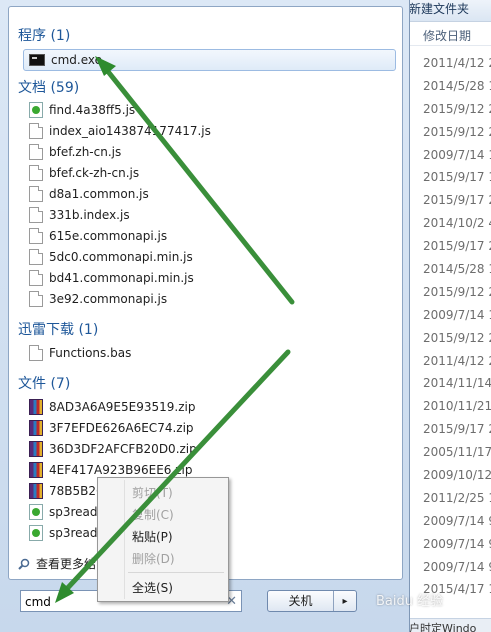 This screenshot has width=491, height=632. I want to click on menu-item-delete: 删除(D), so click(153, 558).